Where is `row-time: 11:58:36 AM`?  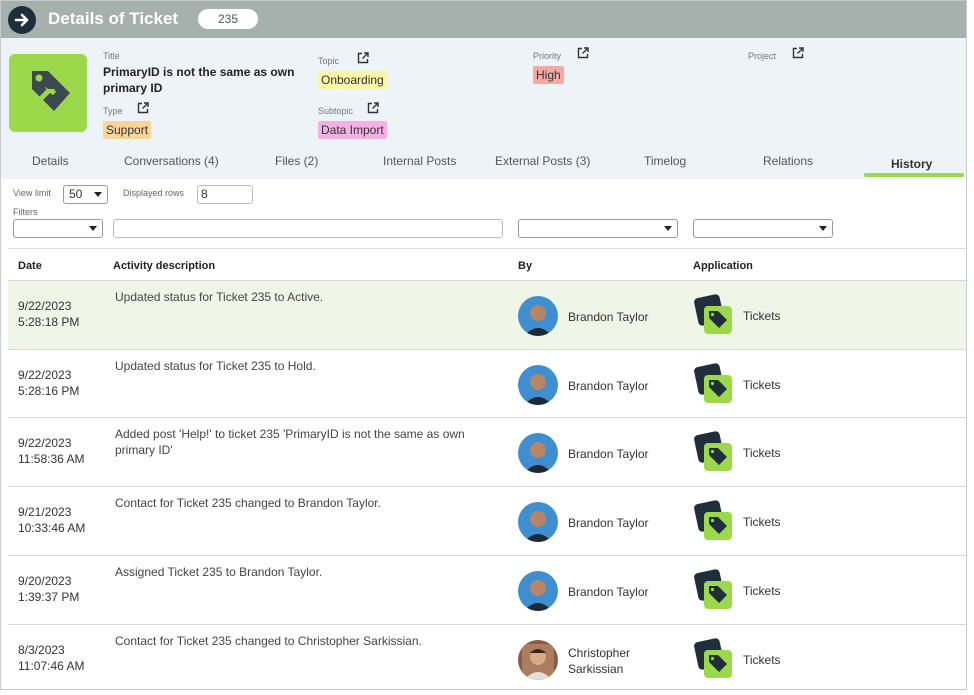
row-time: 11:58:36 AM is located at coordinates (51, 459).